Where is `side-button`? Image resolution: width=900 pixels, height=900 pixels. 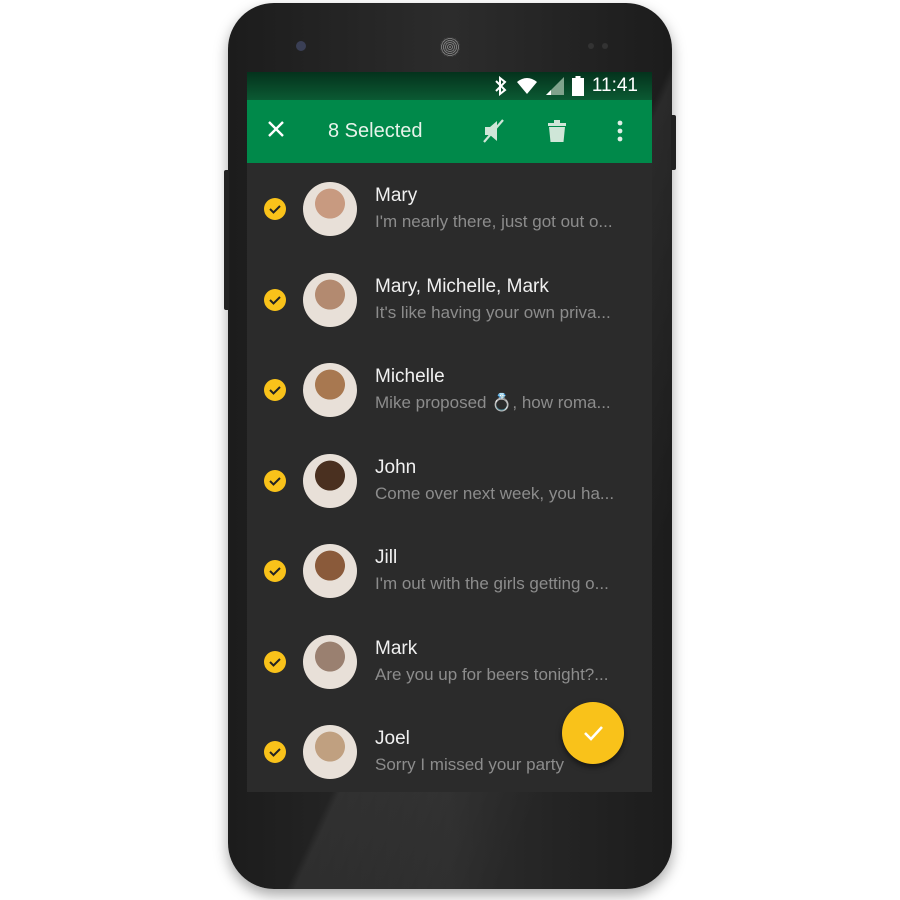
side-button is located at coordinates (226, 240).